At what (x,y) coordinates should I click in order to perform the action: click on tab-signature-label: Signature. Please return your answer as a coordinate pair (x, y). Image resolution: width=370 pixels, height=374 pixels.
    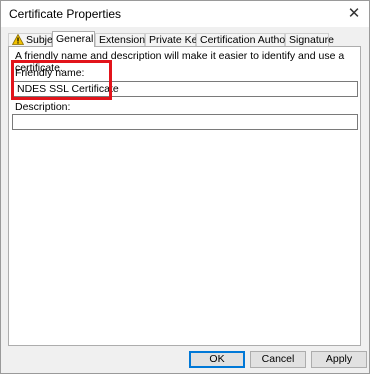
    Looking at the image, I should click on (311, 40).